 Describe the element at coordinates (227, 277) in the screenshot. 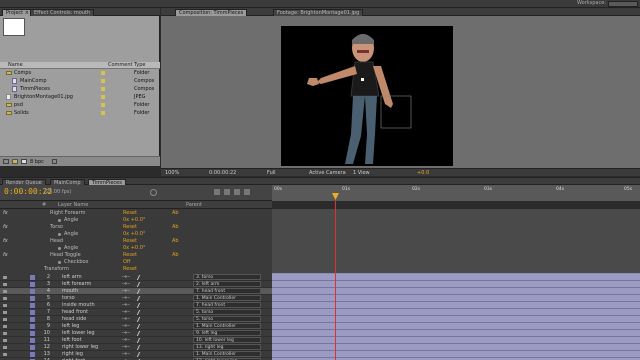

I see `parent-dropdown: 3. torso` at that location.